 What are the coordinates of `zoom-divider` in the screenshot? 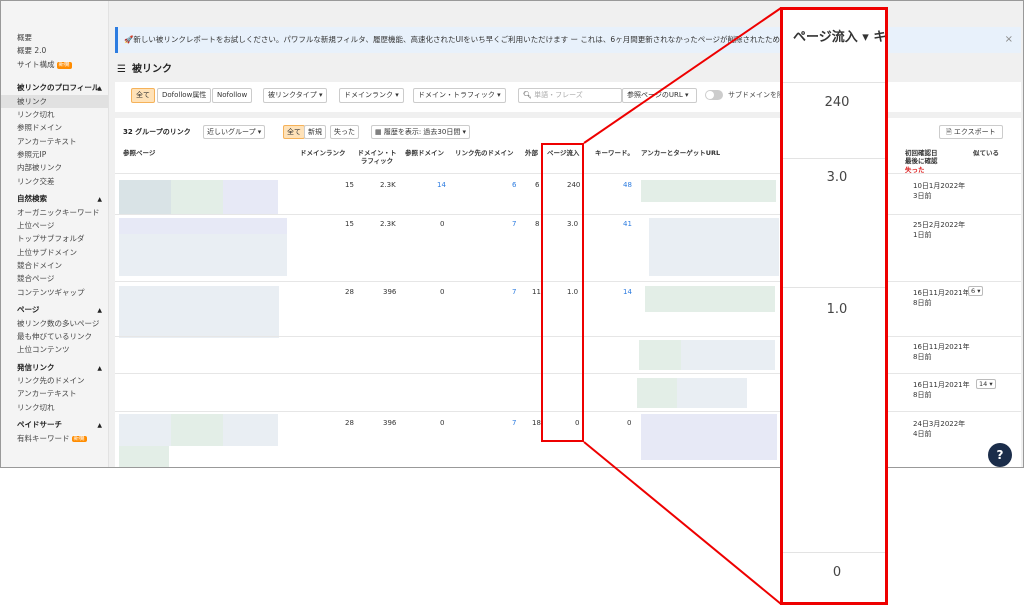 It's located at (834, 287).